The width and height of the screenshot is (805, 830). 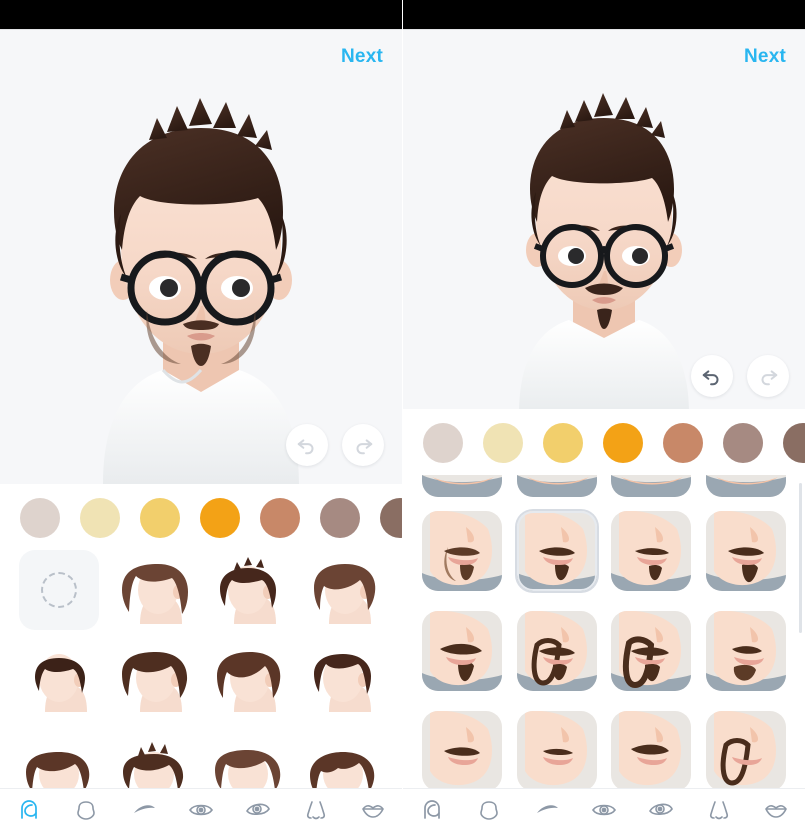 I want to click on grid-item-hair-crew-cut, so click(x=342, y=678).